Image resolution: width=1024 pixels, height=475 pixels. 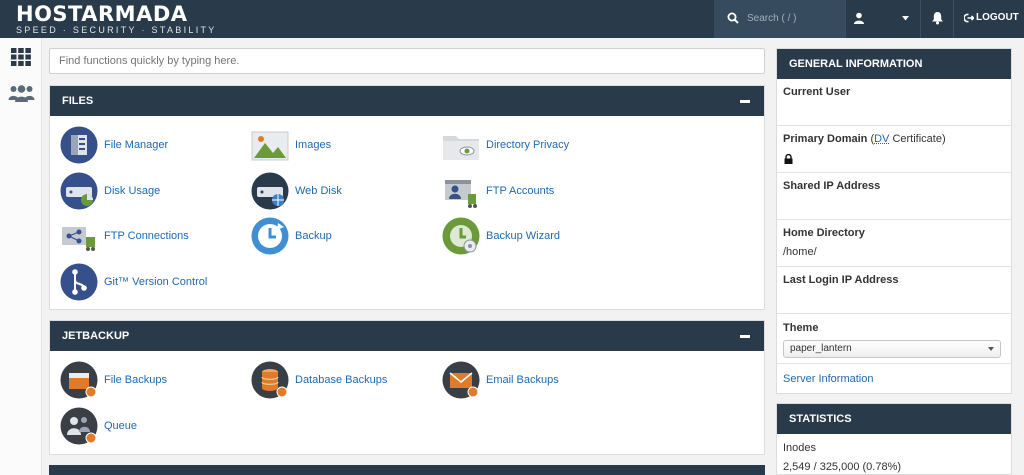 I want to click on item-label: Backup Wizard, so click(x=523, y=236).